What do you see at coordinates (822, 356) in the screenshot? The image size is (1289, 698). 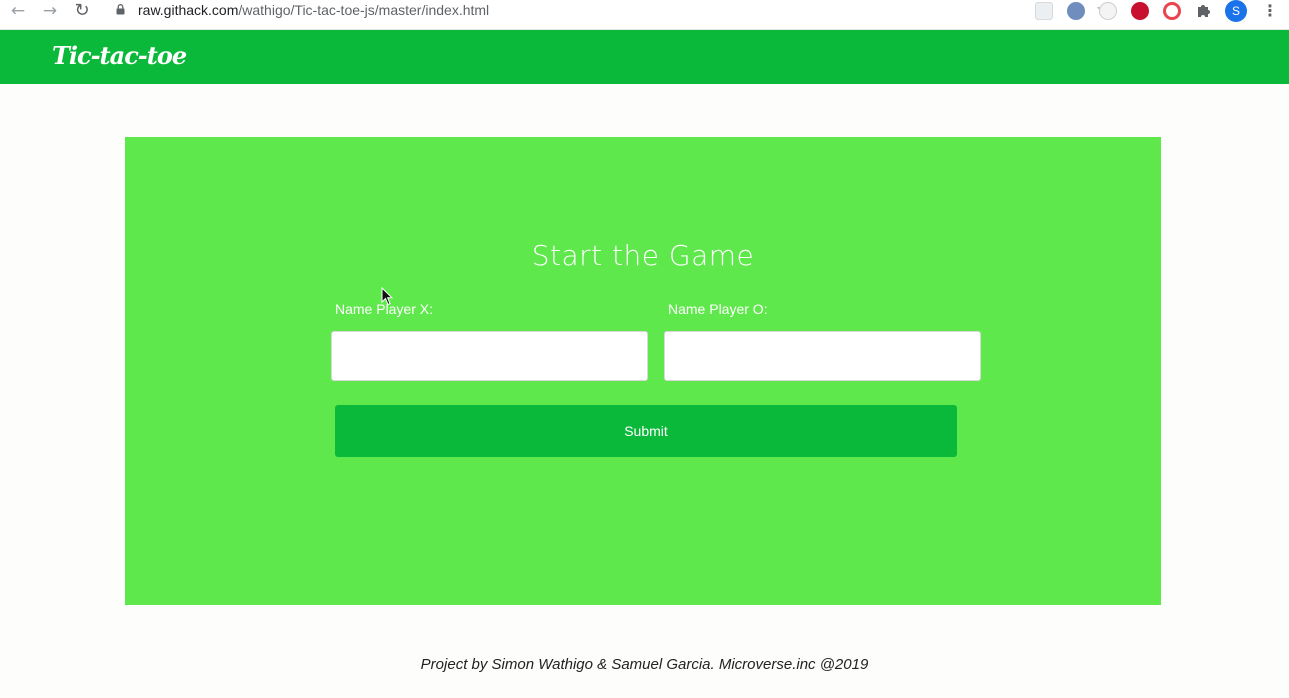 I see `player-o-name-input` at bounding box center [822, 356].